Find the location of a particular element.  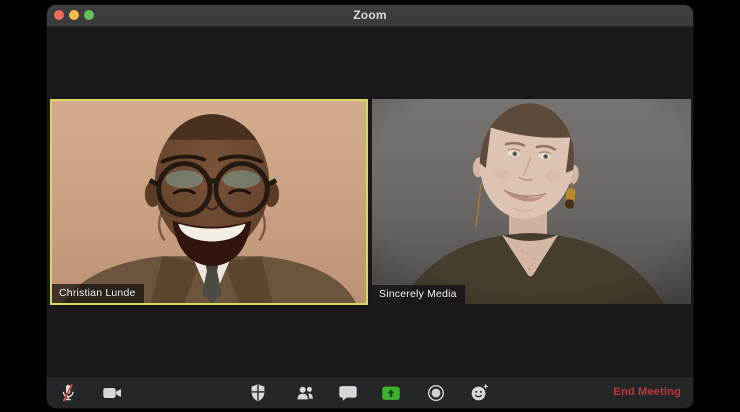

share-screen-button is located at coordinates (391, 393).